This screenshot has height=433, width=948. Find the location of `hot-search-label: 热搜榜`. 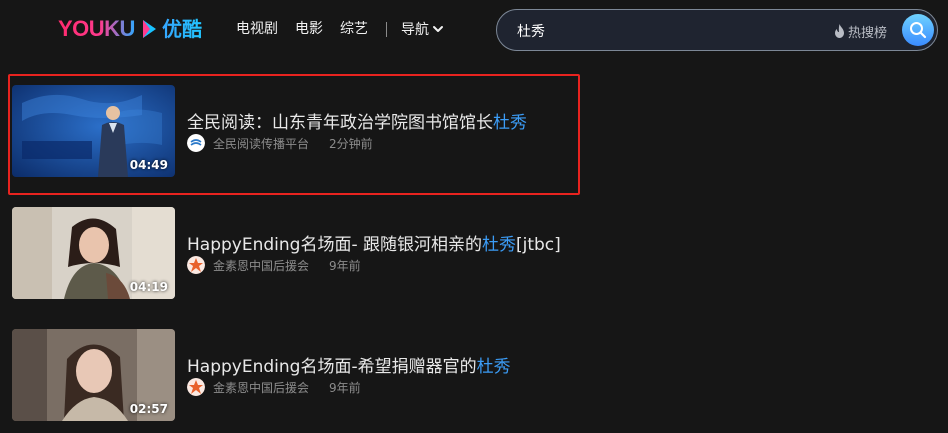

hot-search-label: 热搜榜 is located at coordinates (868, 33).